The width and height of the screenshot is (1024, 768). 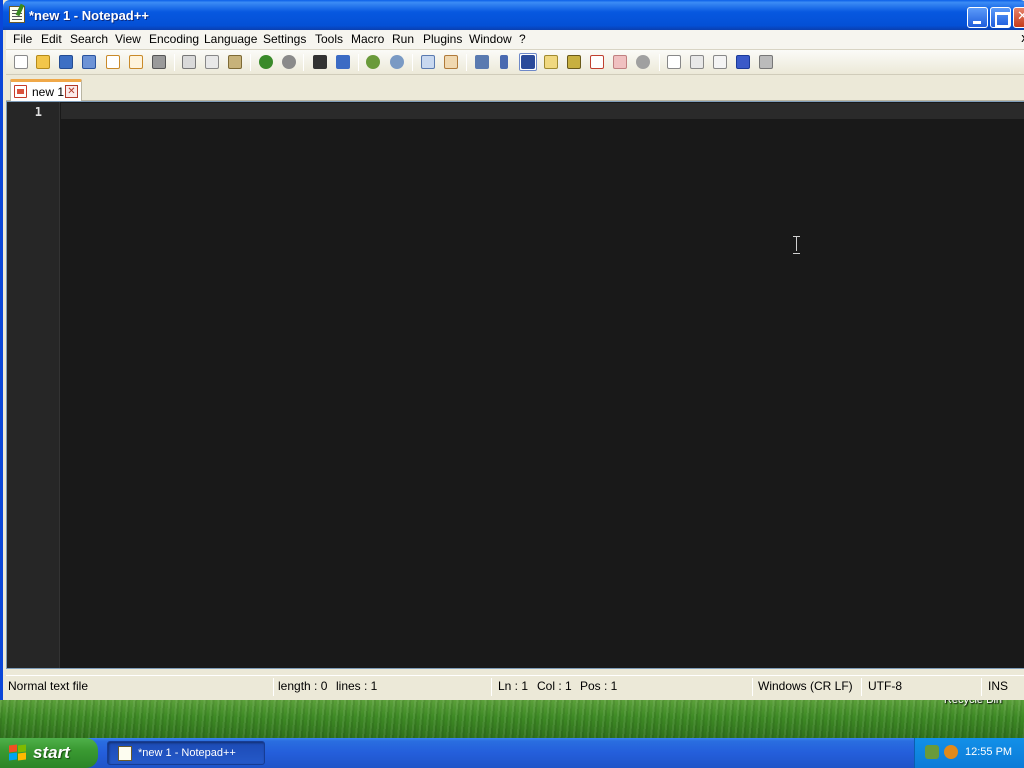 I want to click on status-file-type: Normal text file, so click(x=48, y=686).